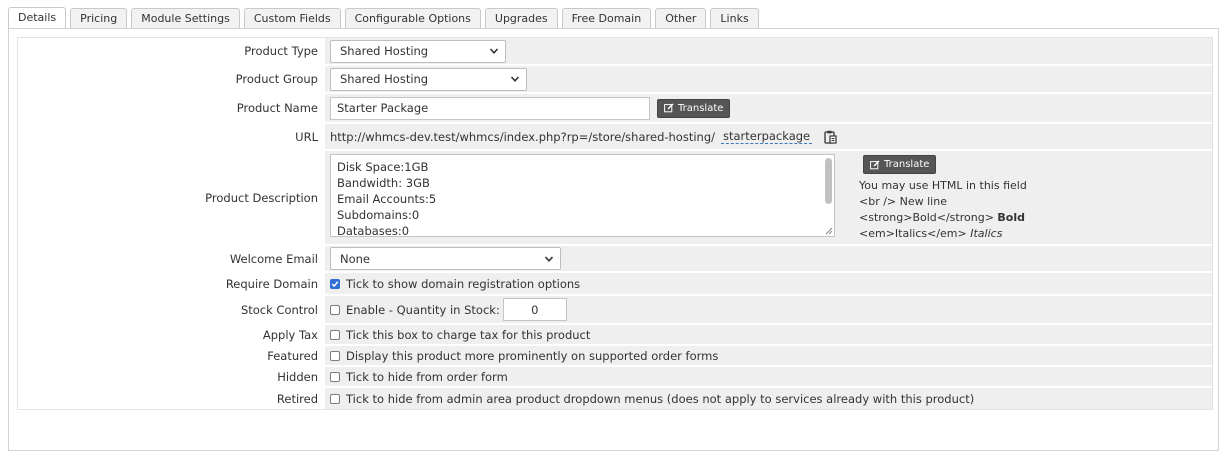 The height and width of the screenshot is (456, 1227). I want to click on welcome-email-label: Welcome Email, so click(273, 258).